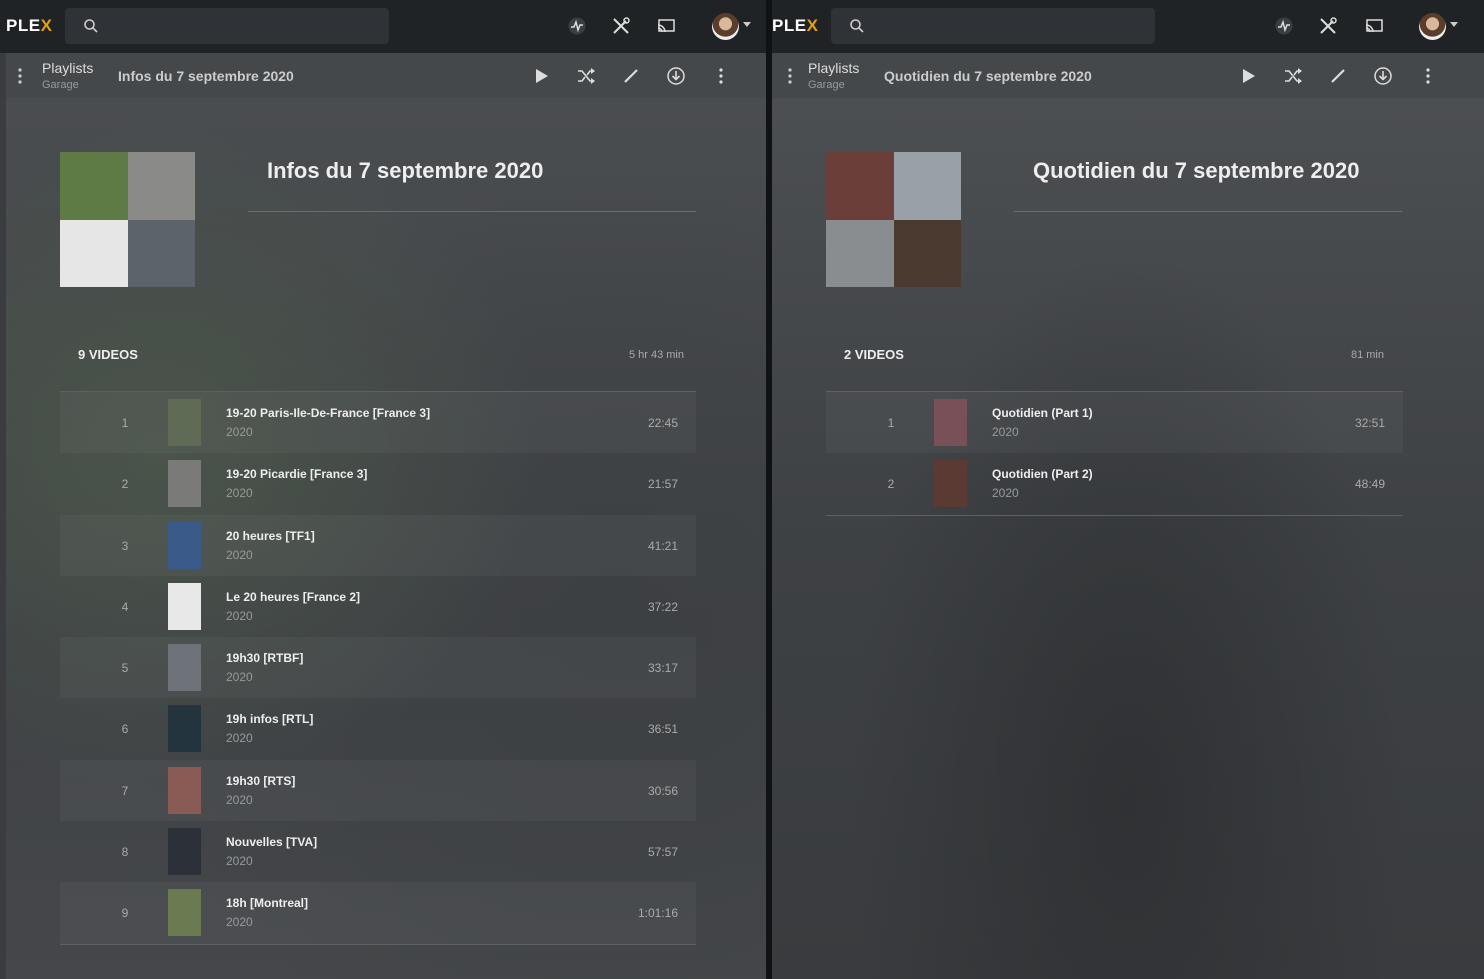 The height and width of the screenshot is (979, 1484). Describe the element at coordinates (271, 842) in the screenshot. I see `video-title: Nouvelles [TVA]` at that location.